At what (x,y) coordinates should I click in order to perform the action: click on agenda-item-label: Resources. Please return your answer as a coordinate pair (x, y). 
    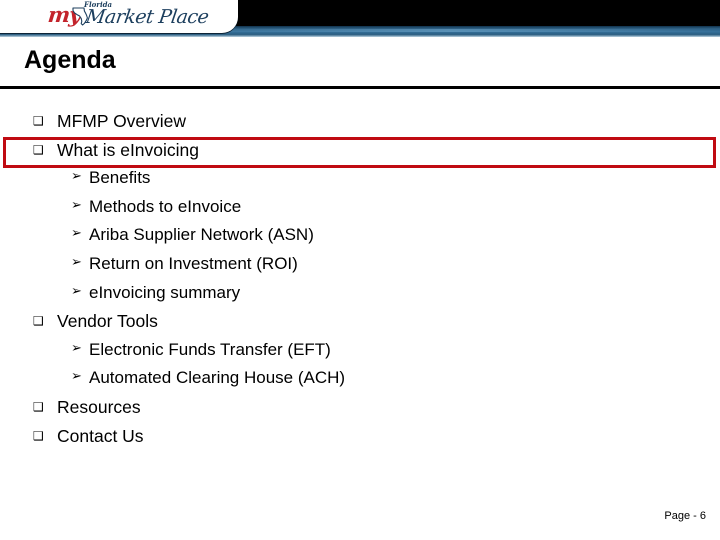
    Looking at the image, I should click on (99, 406).